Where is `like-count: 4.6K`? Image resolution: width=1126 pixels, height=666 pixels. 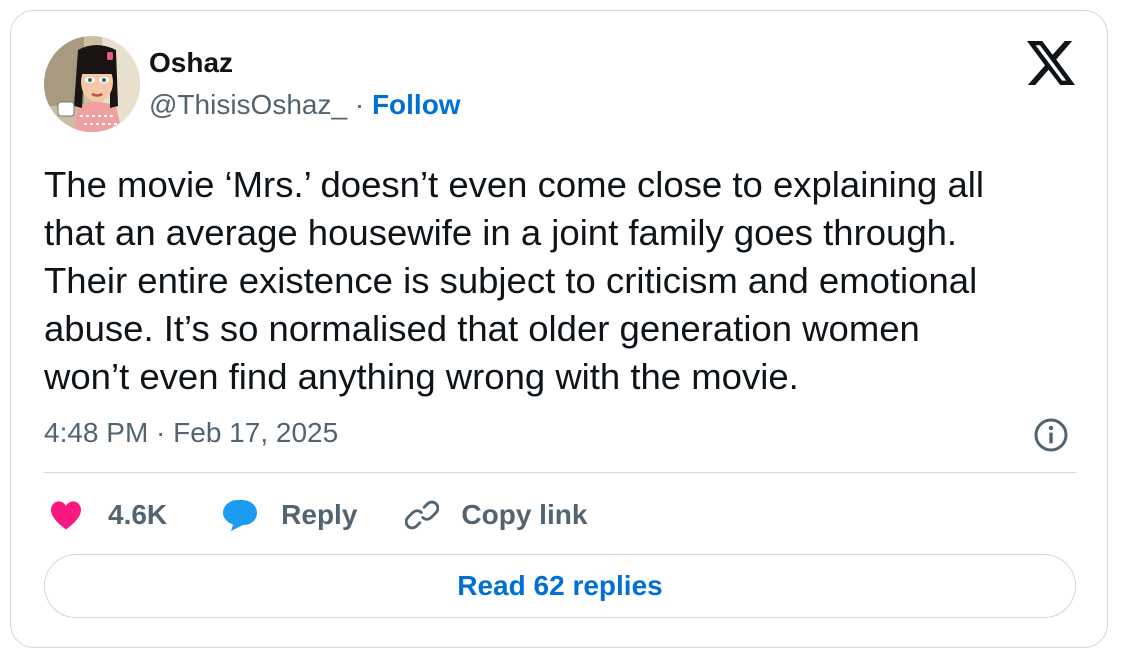
like-count: 4.6K is located at coordinates (138, 514).